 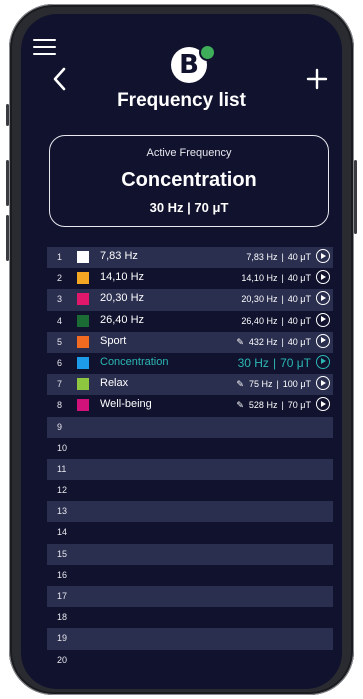 I want to click on frequency-hz: 20,30 Hz, so click(x=259, y=299).